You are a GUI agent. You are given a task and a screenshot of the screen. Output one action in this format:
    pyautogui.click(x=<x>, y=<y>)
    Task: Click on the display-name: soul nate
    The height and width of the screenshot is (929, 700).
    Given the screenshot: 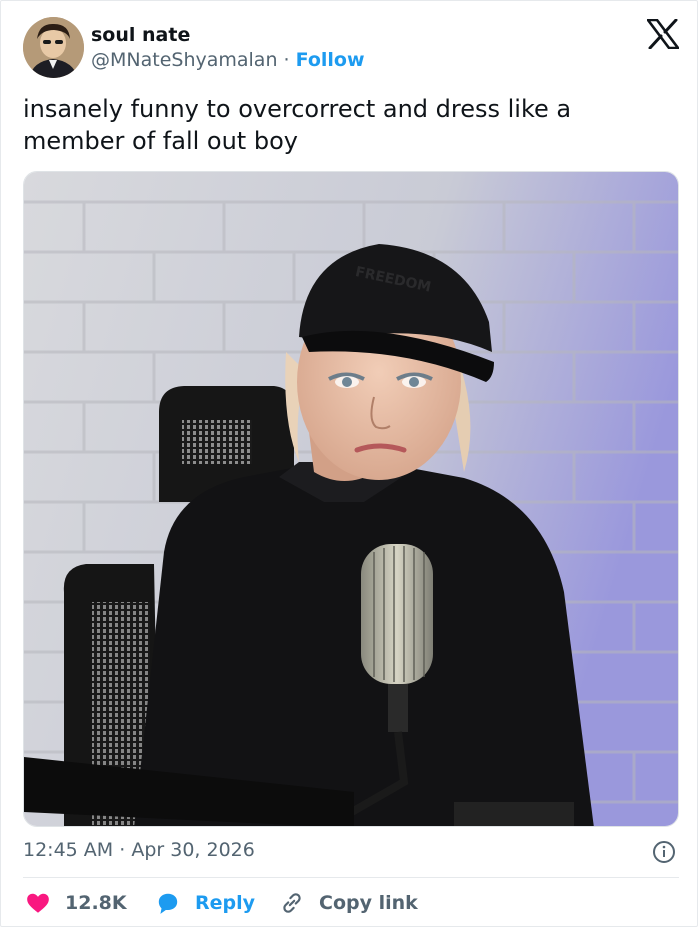 What is the action you would take?
    pyautogui.click(x=140, y=35)
    